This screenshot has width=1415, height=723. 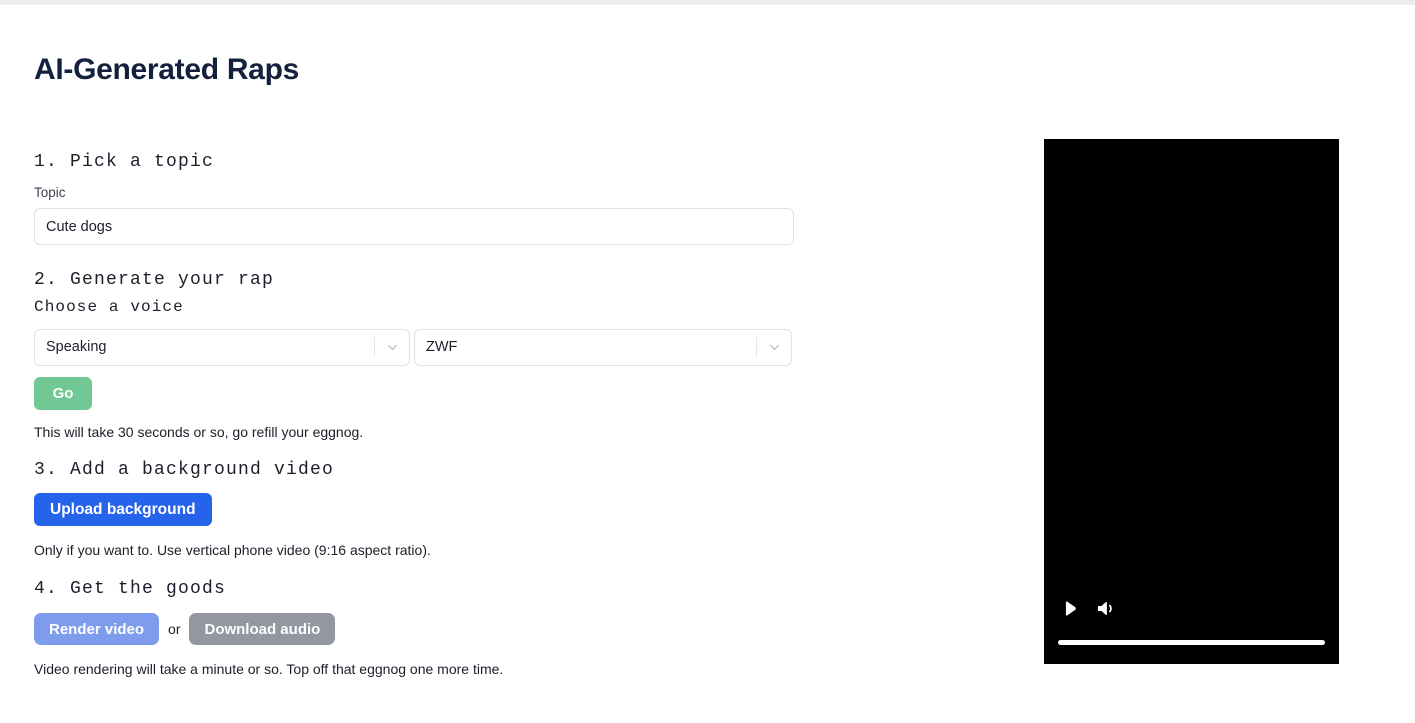 I want to click on download-audio-button: Download audio, so click(x=262, y=629).